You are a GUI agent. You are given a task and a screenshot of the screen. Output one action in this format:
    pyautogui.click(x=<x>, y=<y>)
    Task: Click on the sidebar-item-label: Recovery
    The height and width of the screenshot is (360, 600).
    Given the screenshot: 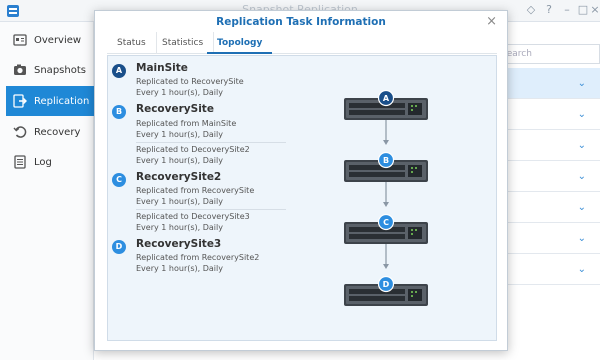 What is the action you would take?
    pyautogui.click(x=57, y=132)
    